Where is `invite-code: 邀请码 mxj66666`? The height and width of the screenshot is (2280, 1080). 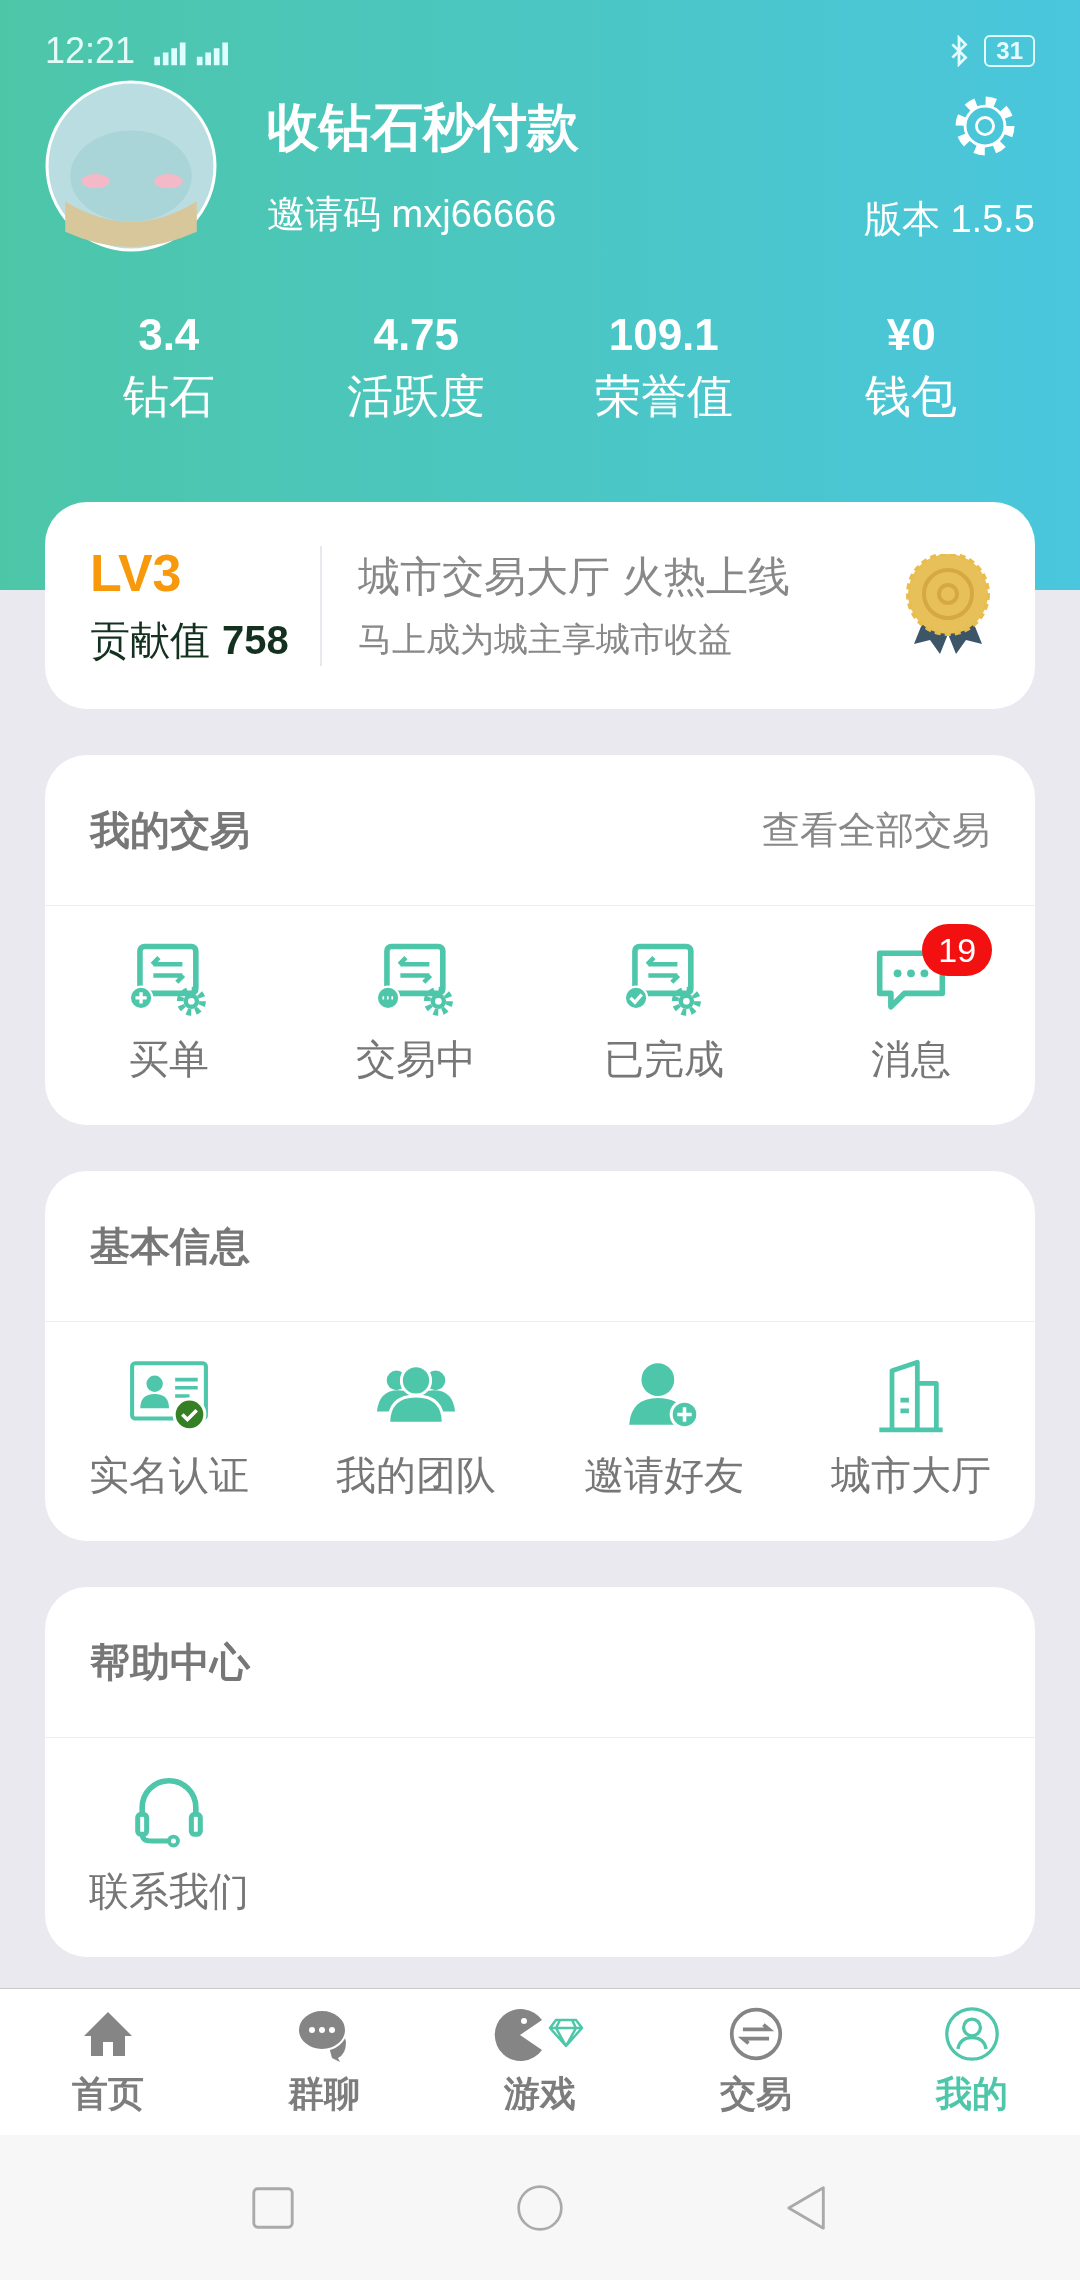
invite-code: 邀请码 mxj66666 is located at coordinates (412, 214).